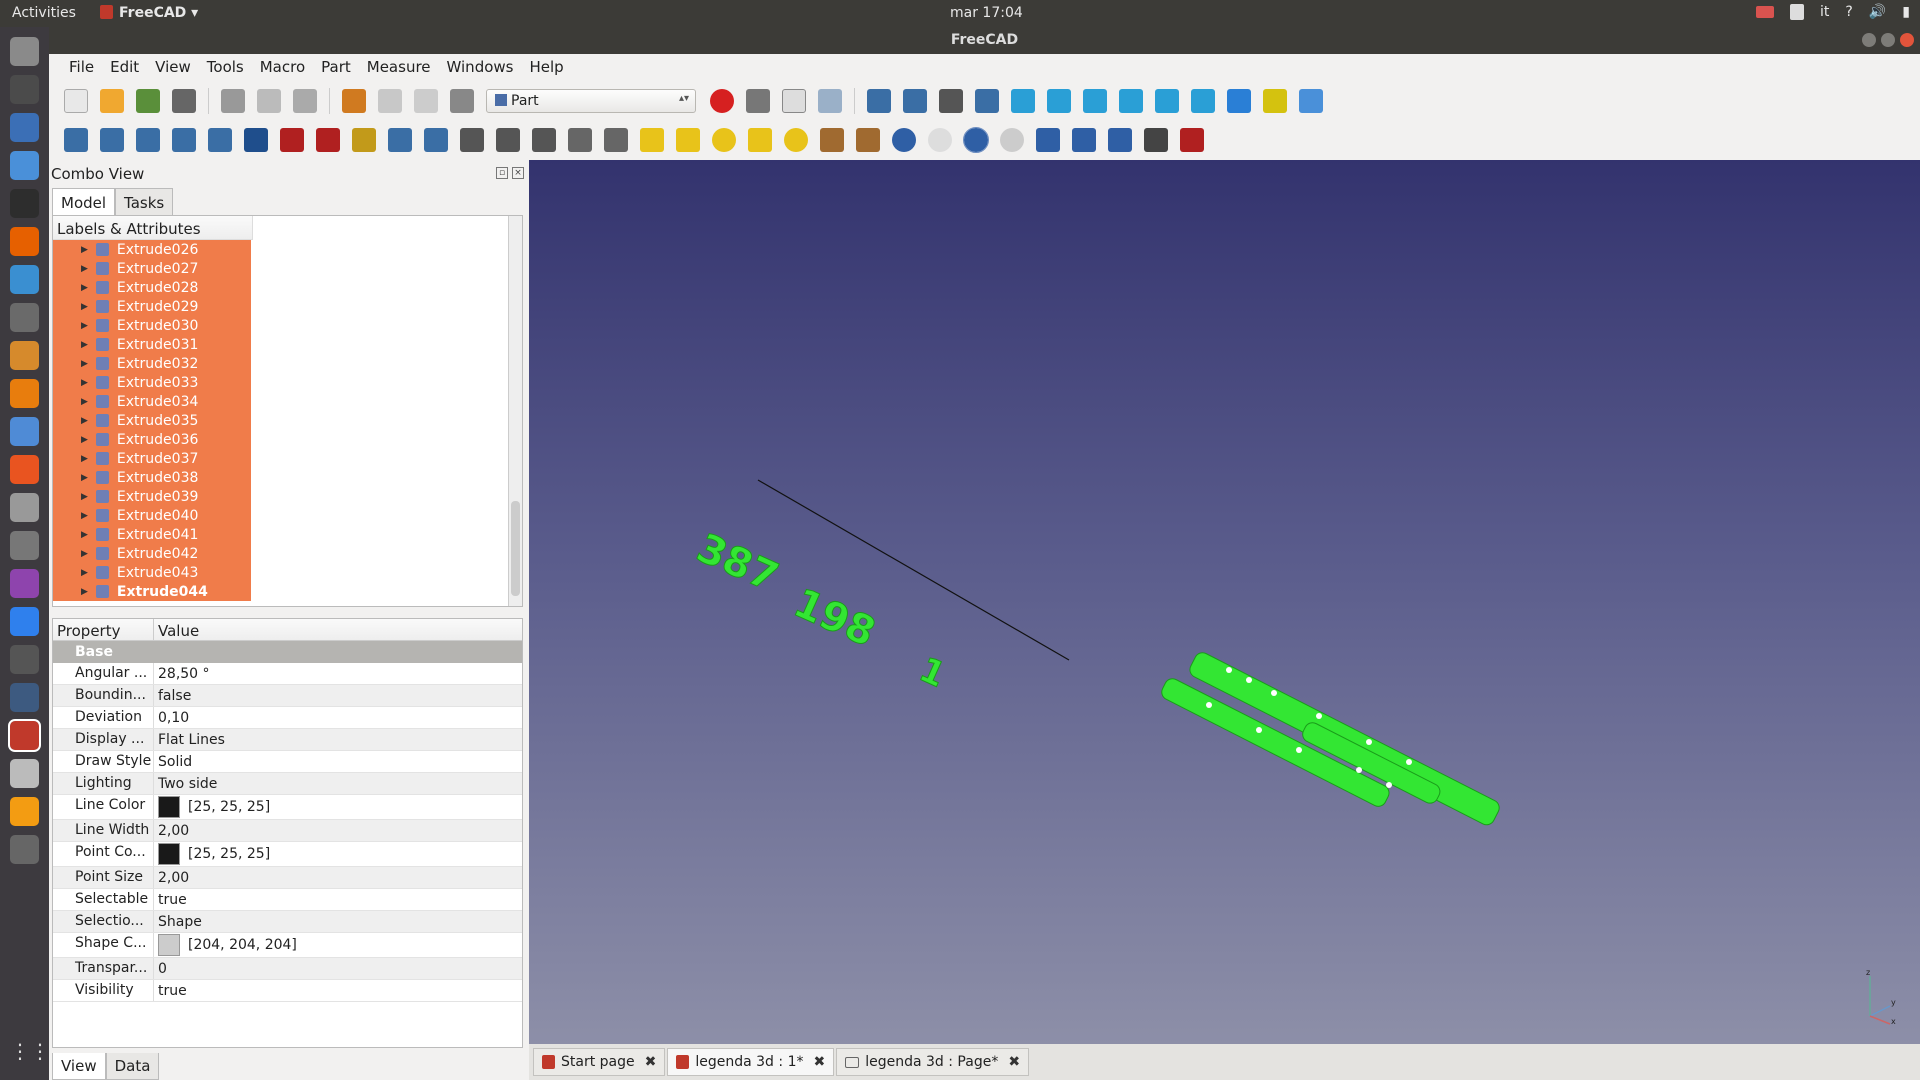 The width and height of the screenshot is (1920, 1080). I want to click on property-row: Display ... Flat Lines, so click(287, 740).